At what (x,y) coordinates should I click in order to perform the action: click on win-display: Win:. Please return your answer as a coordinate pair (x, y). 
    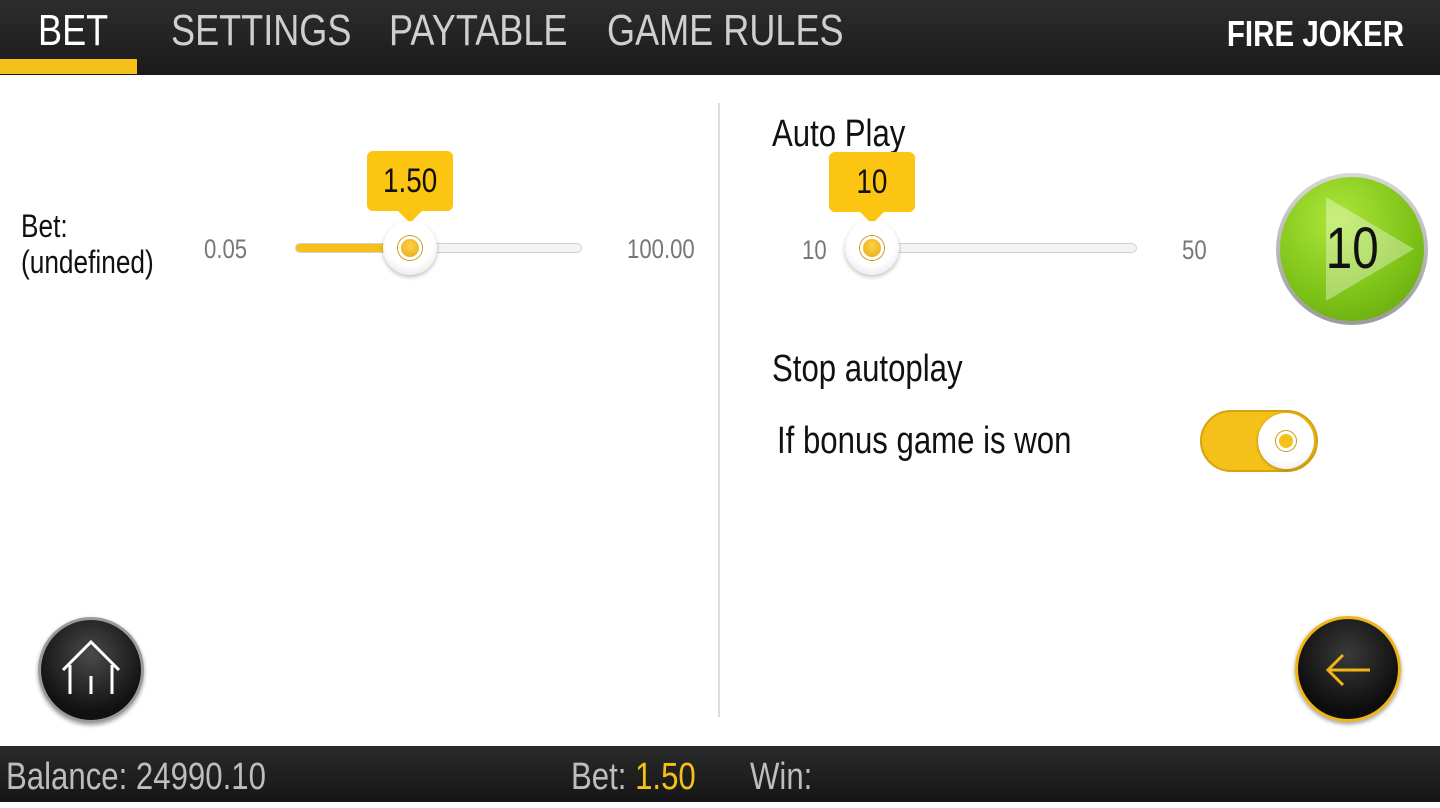
    Looking at the image, I should click on (781, 777).